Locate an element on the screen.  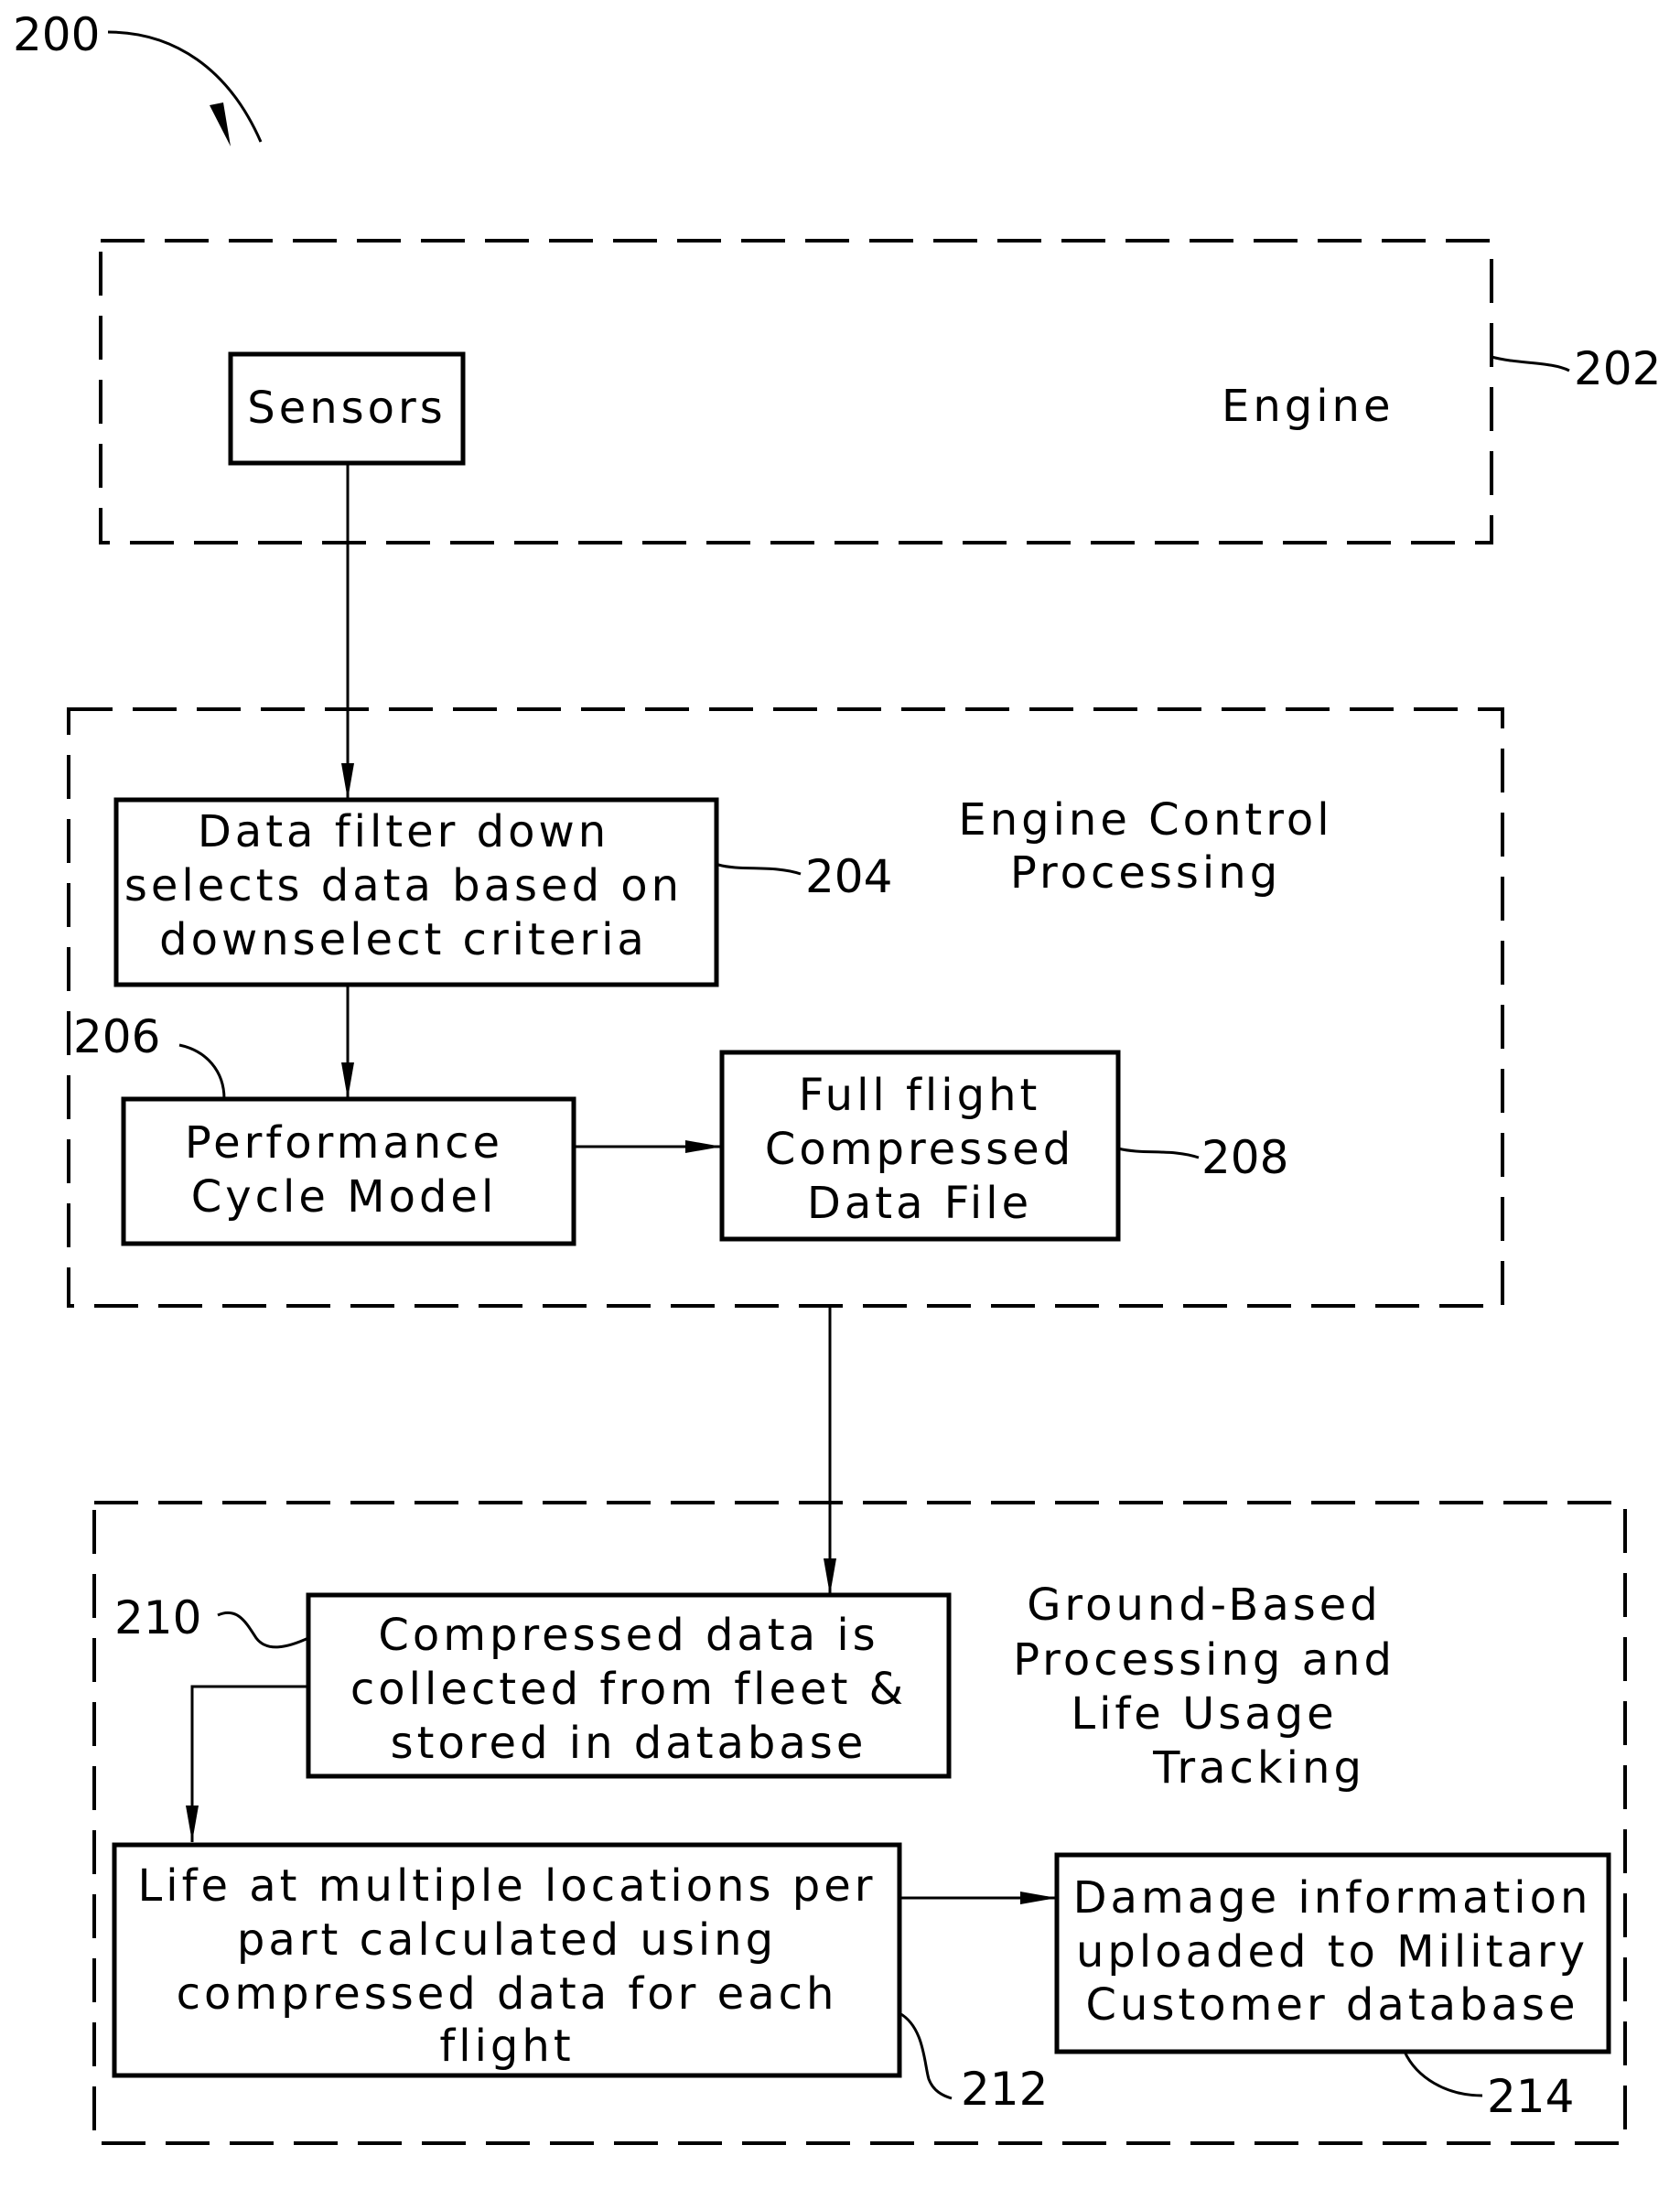
block-data-filter-line-3: downselect criteria is located at coordinates (403, 940).